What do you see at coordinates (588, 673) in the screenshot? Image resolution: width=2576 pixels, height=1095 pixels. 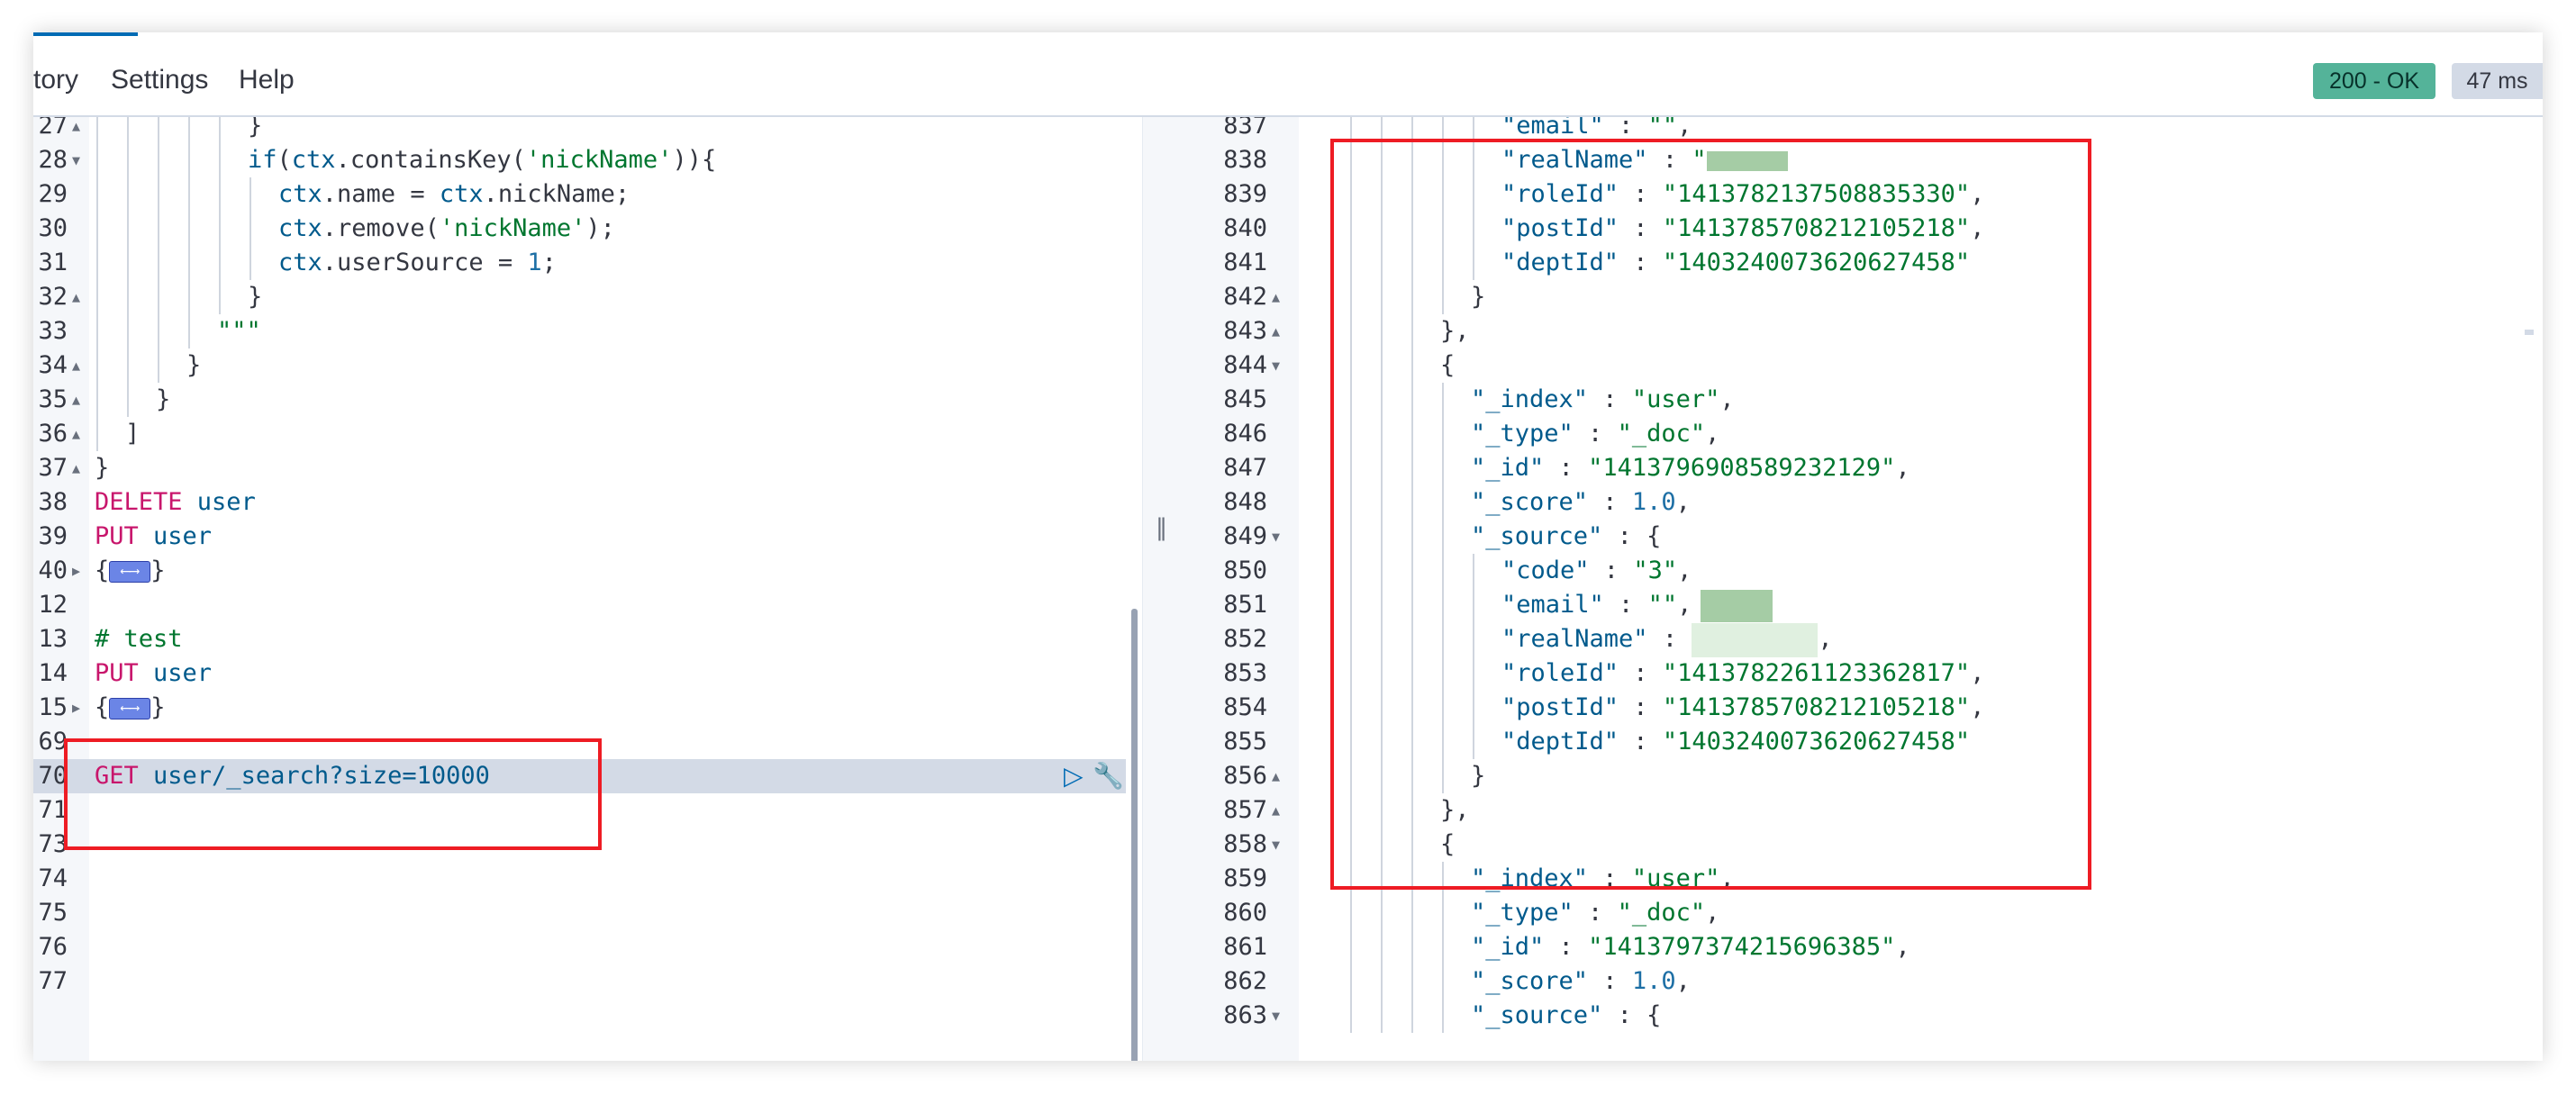 I see `request-line: 14 PUT user` at bounding box center [588, 673].